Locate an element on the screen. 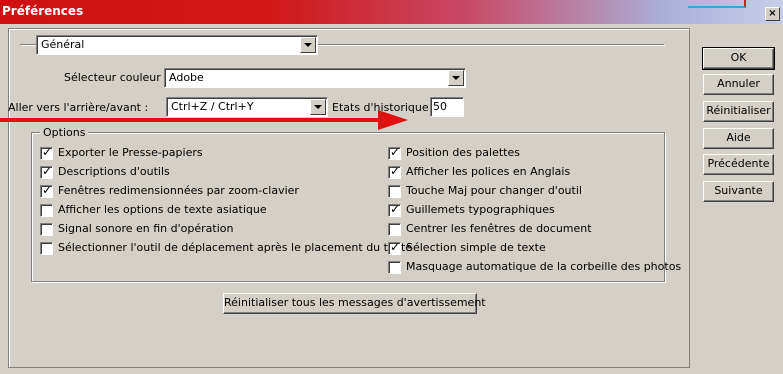 This screenshot has height=374, width=783. annotation-arrow-icon is located at coordinates (204, 120).